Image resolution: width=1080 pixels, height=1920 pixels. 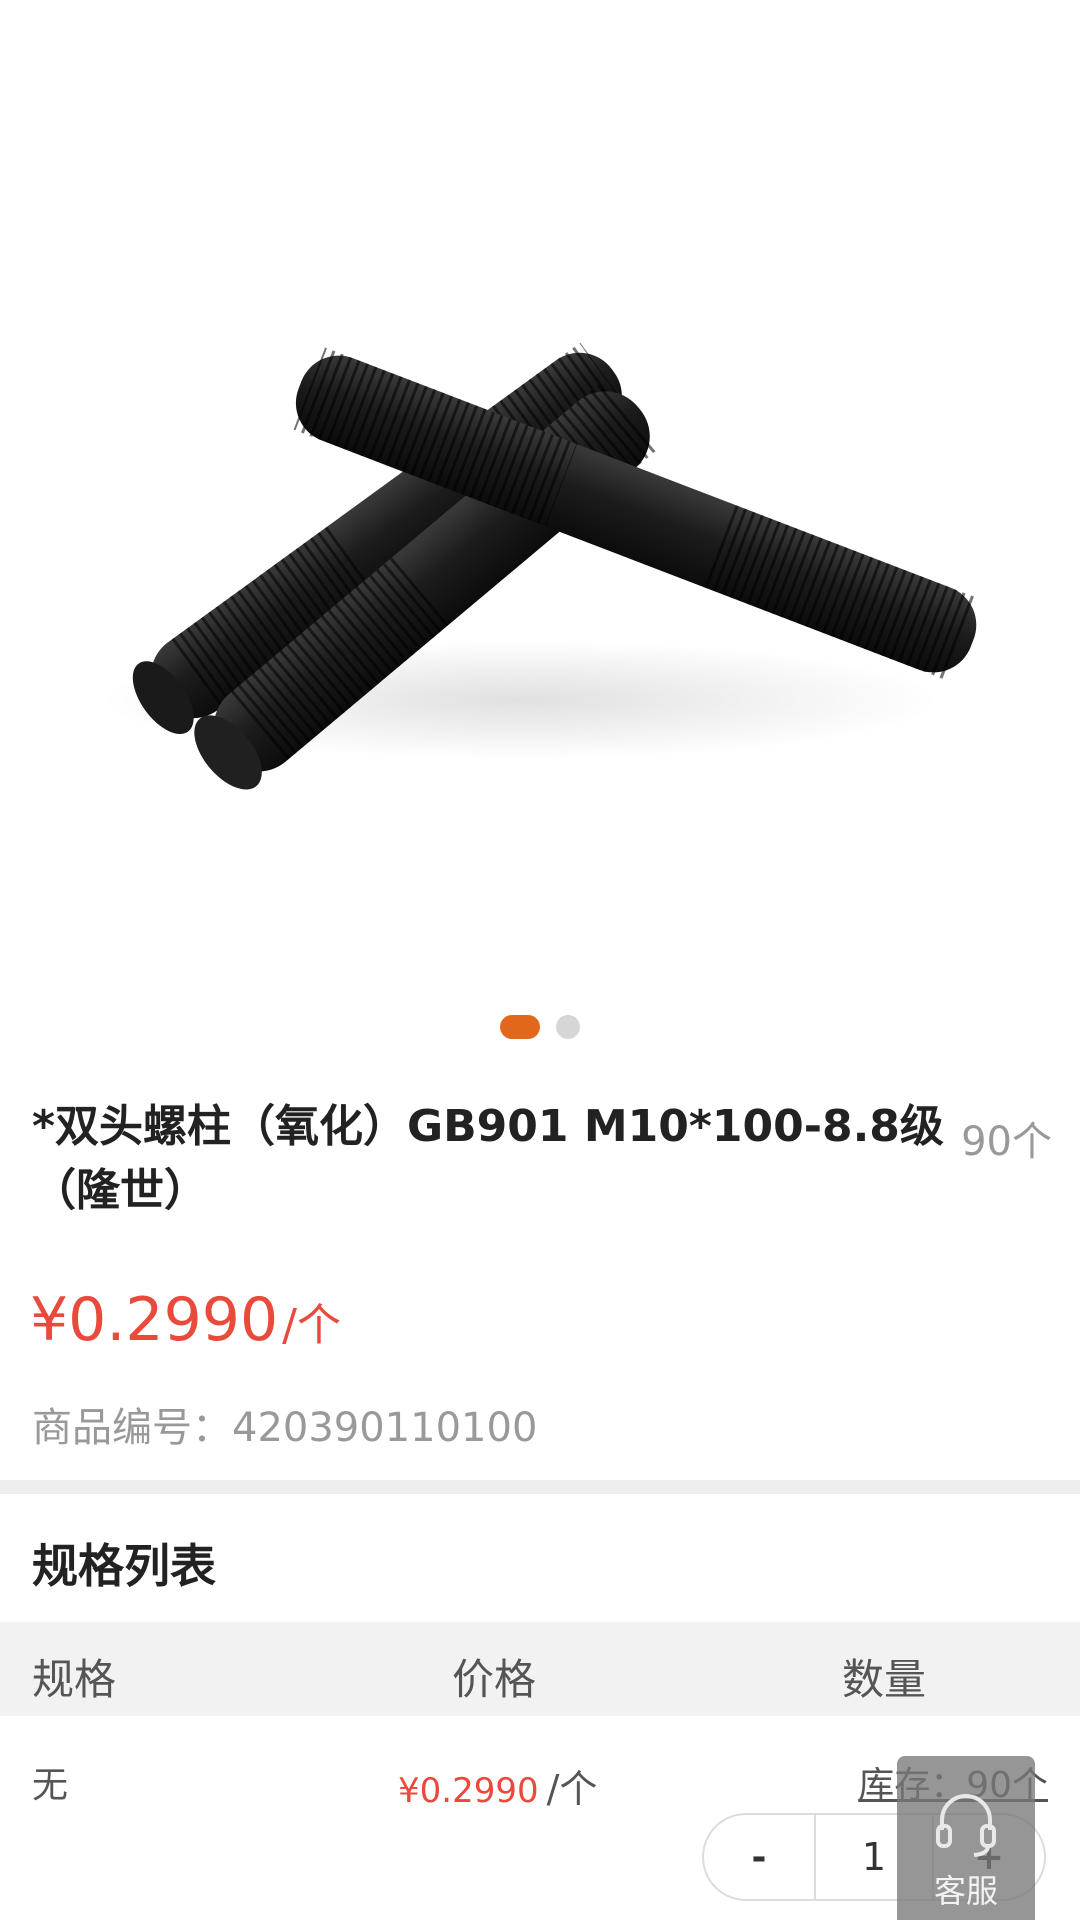 I want to click on product-price: ¥0.2990 /个, so click(x=185, y=1320).